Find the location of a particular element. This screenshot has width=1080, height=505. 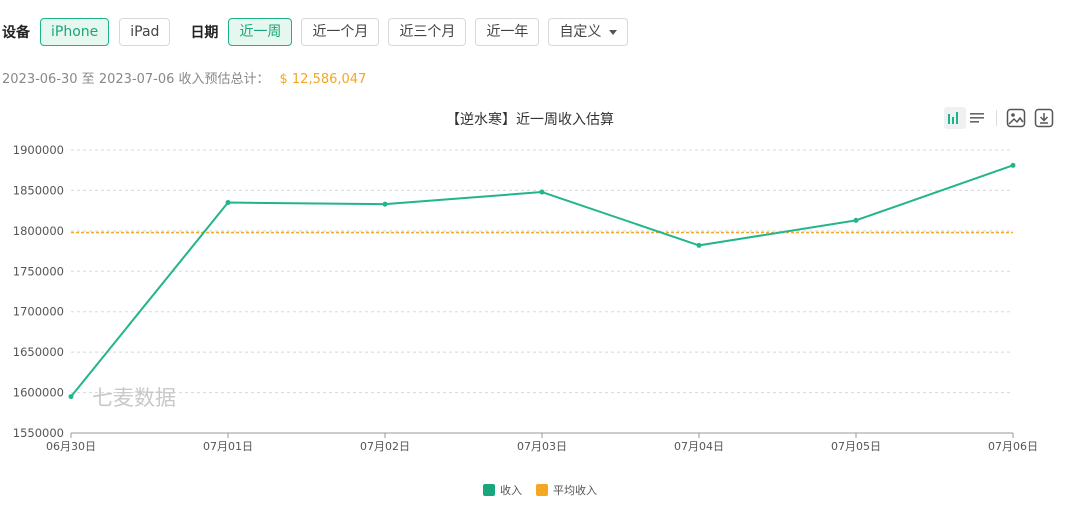

date-label: 日期 is located at coordinates (204, 33).